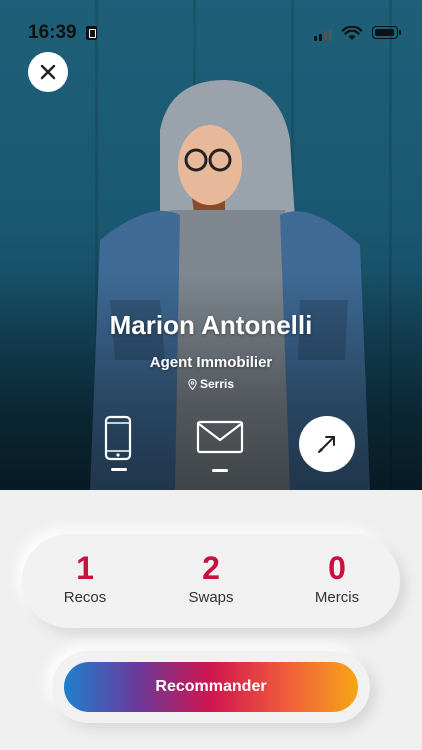 The height and width of the screenshot is (750, 422). I want to click on location-label: Serris, so click(217, 384).